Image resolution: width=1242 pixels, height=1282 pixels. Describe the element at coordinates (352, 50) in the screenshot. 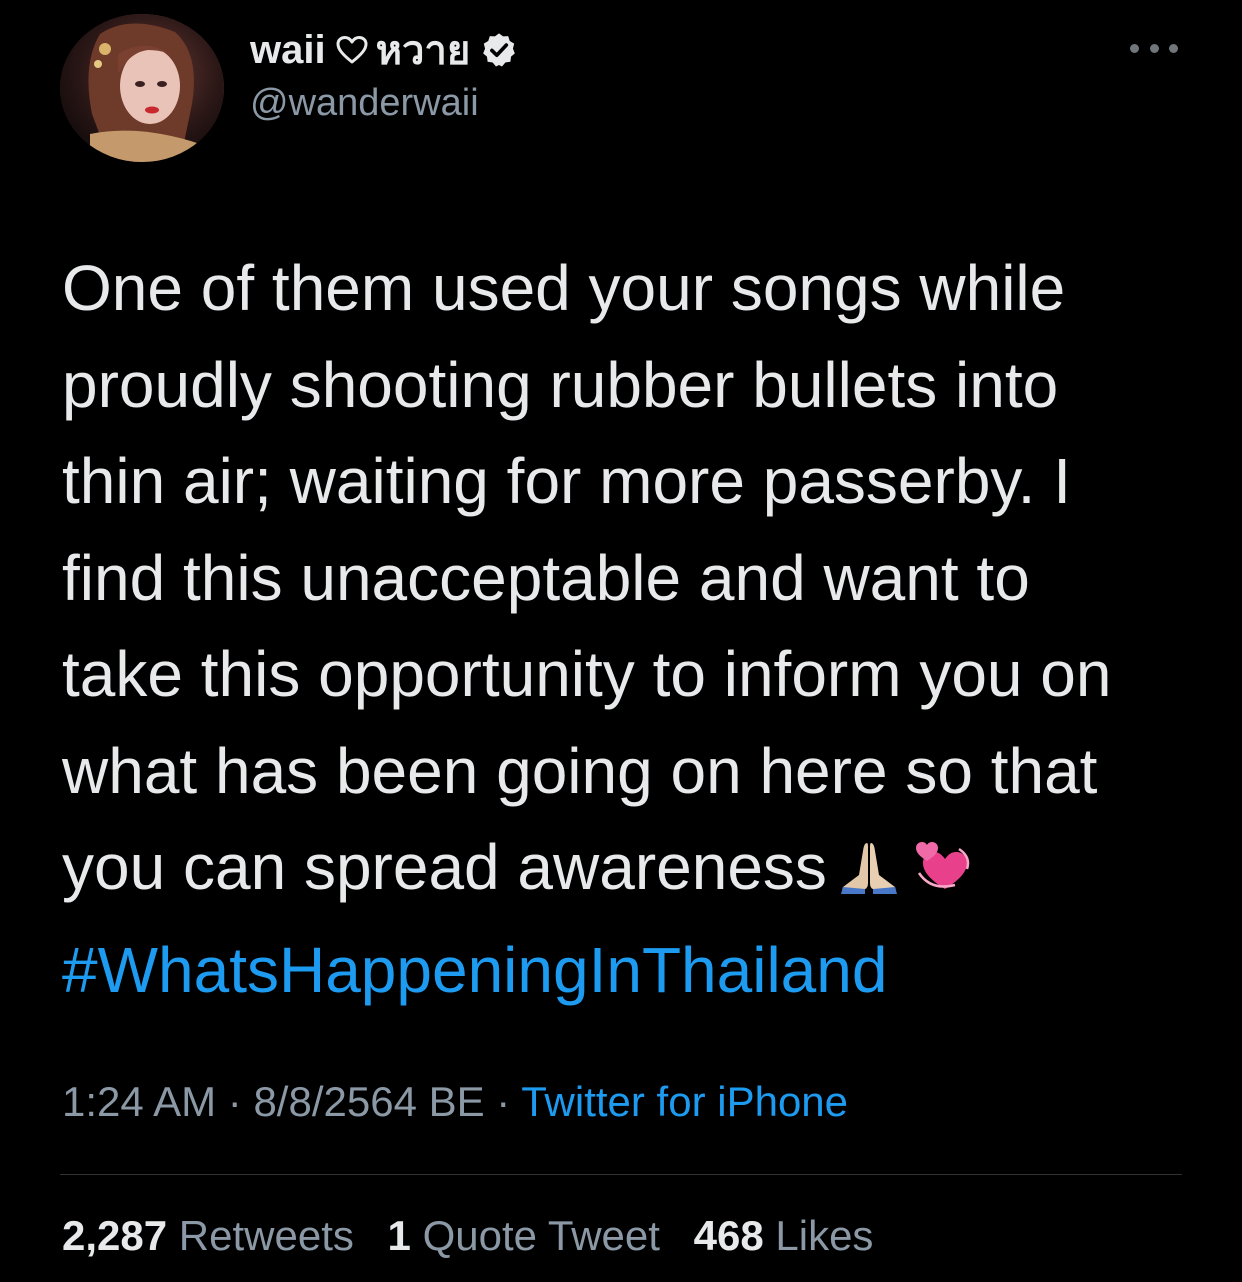

I see `heart-outline-icon` at that location.